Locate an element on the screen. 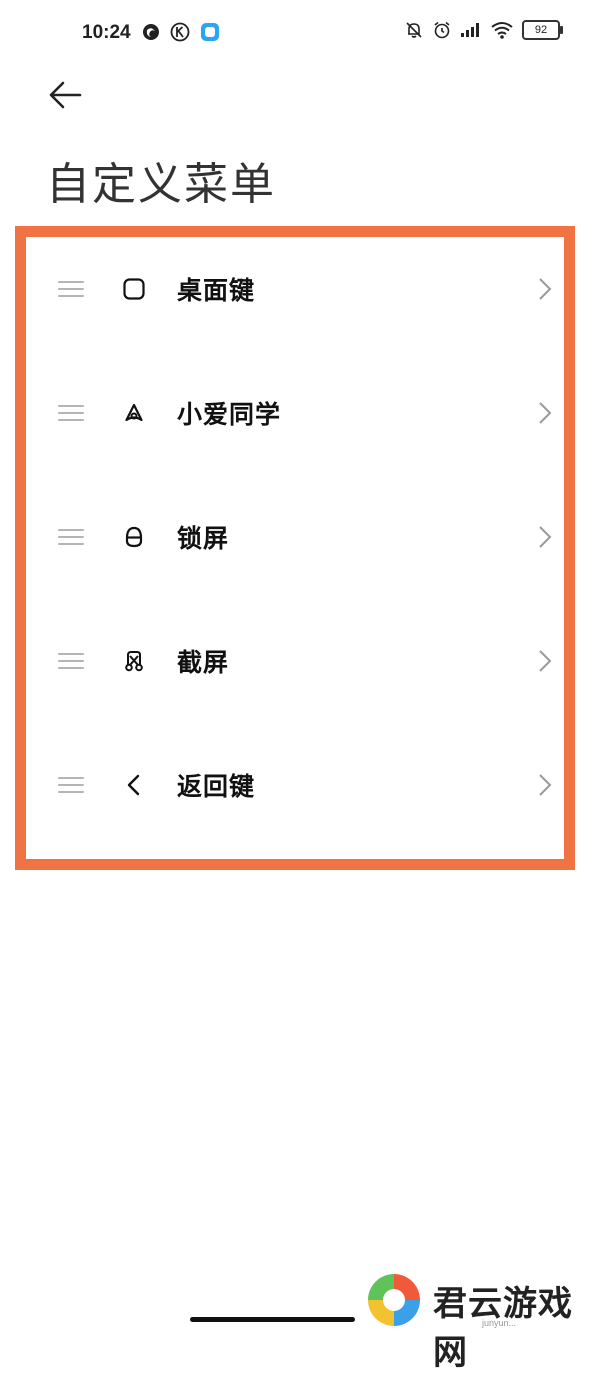 The image size is (600, 1374). menu-item-label: 返回键 is located at coordinates (216, 786).